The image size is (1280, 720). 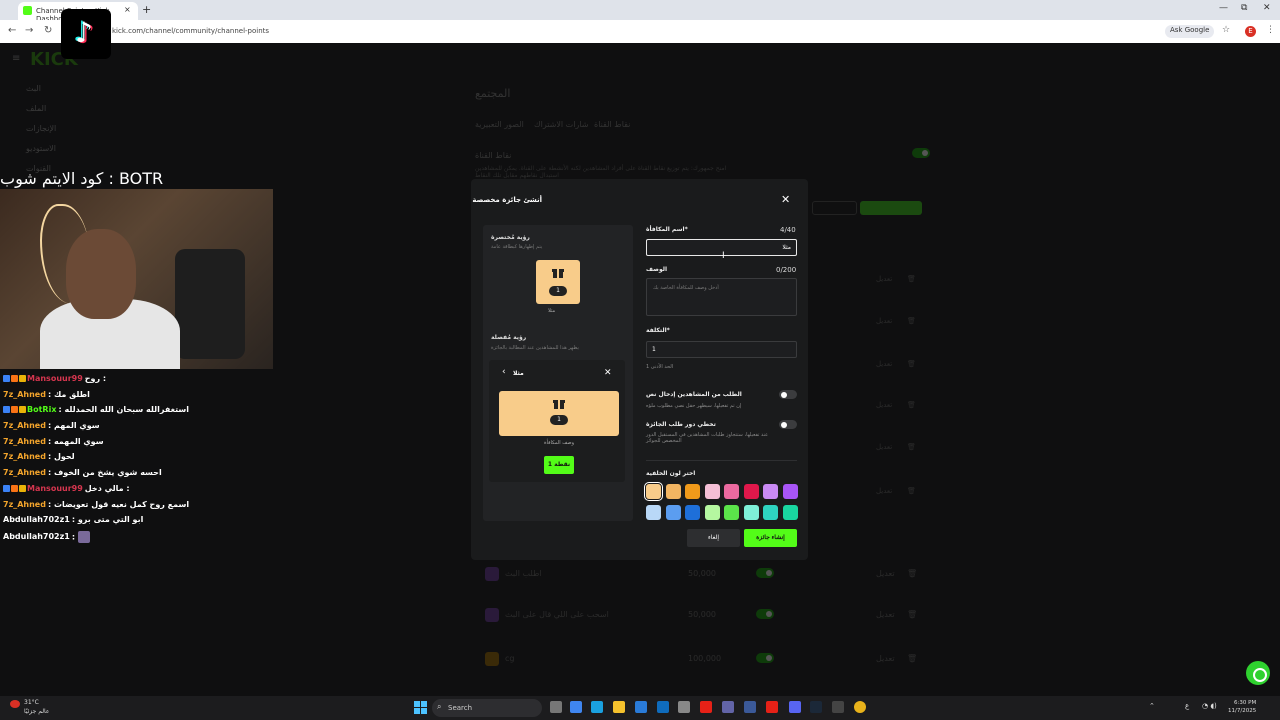 What do you see at coordinates (770, 538) in the screenshot?
I see `create-reward-button: إنشاء جائزة` at bounding box center [770, 538].